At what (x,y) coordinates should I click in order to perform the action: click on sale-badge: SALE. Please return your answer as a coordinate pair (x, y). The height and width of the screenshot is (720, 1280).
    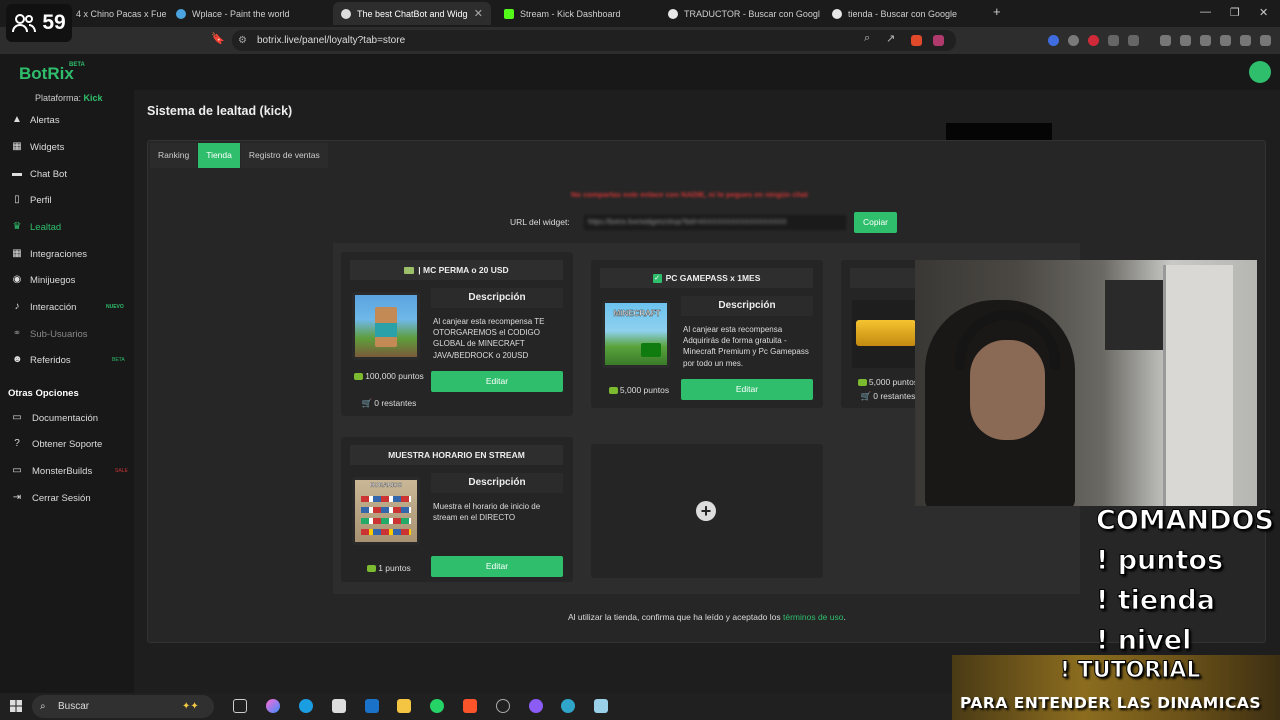
    Looking at the image, I should click on (121, 471).